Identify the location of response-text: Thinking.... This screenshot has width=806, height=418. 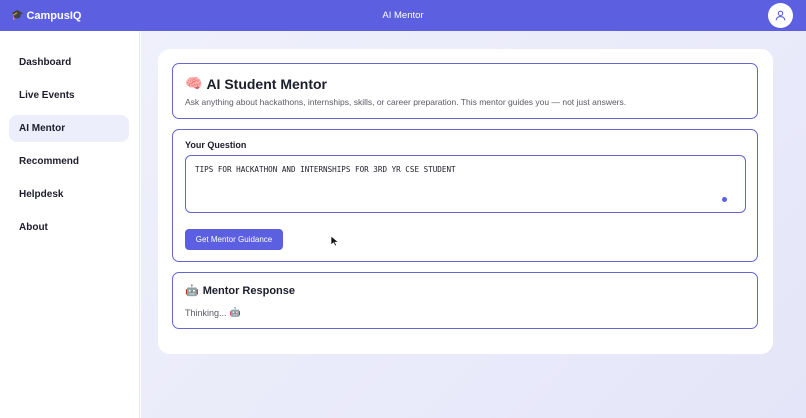
(206, 312).